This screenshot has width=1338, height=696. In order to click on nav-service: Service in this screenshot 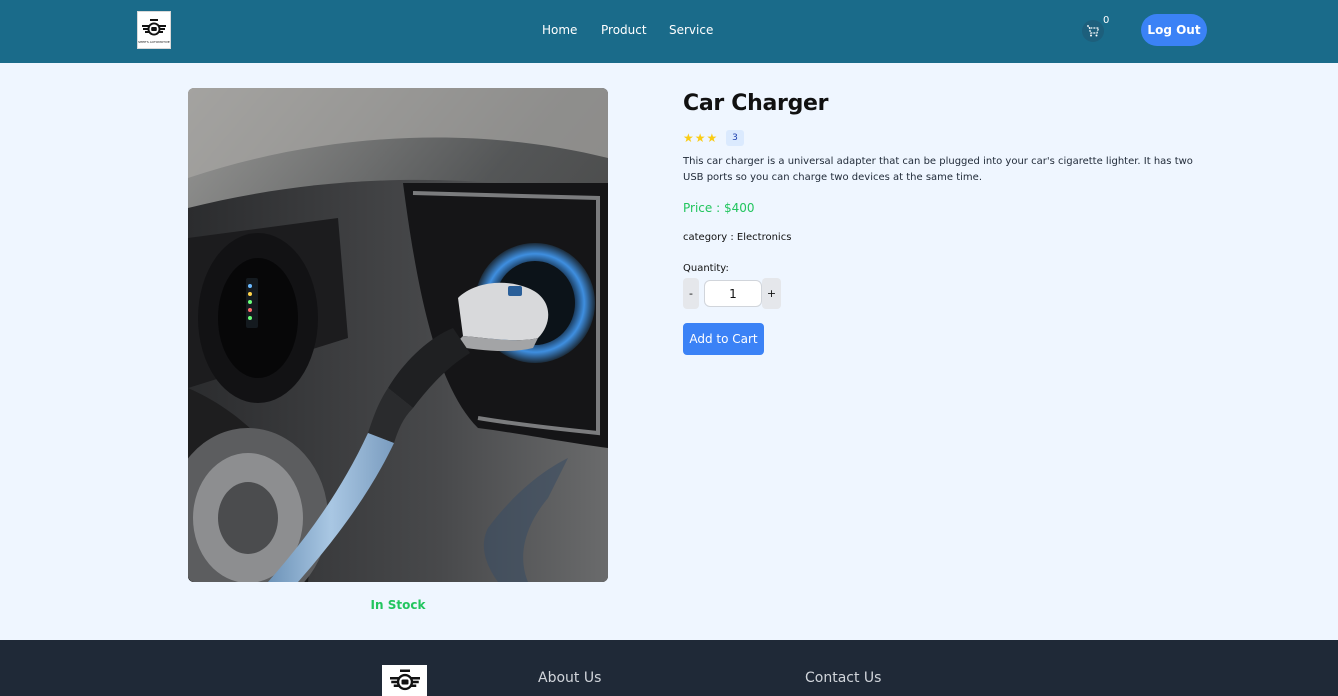, I will do `click(691, 30)`.